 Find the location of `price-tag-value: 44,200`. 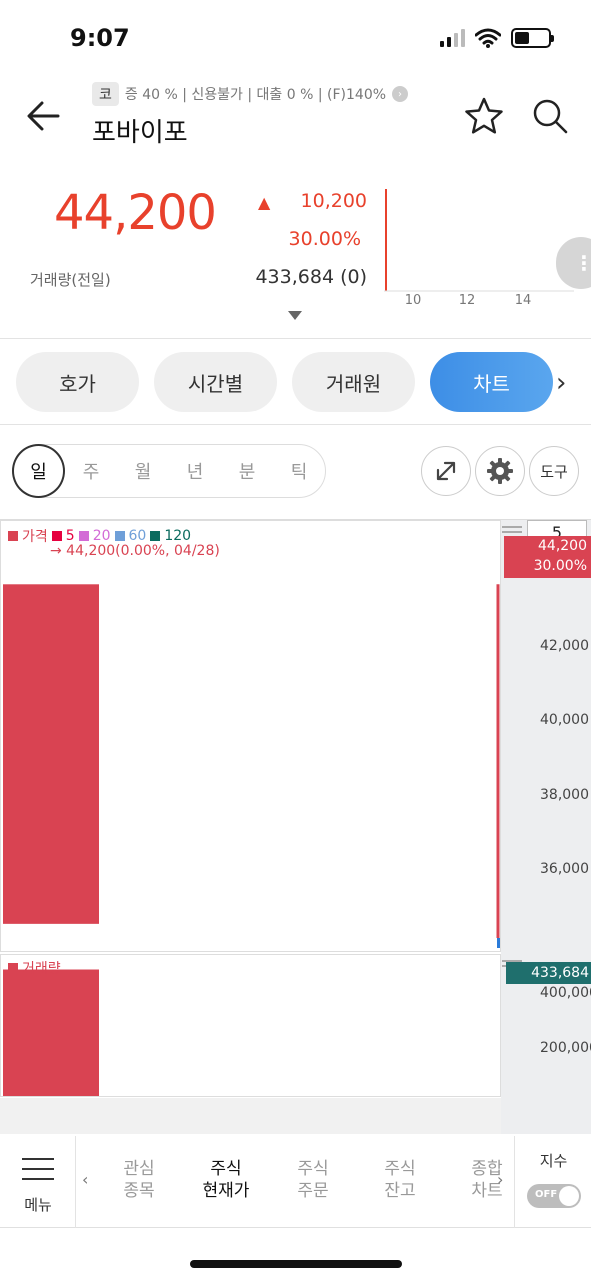

price-tag-value: 44,200 is located at coordinates (562, 546).